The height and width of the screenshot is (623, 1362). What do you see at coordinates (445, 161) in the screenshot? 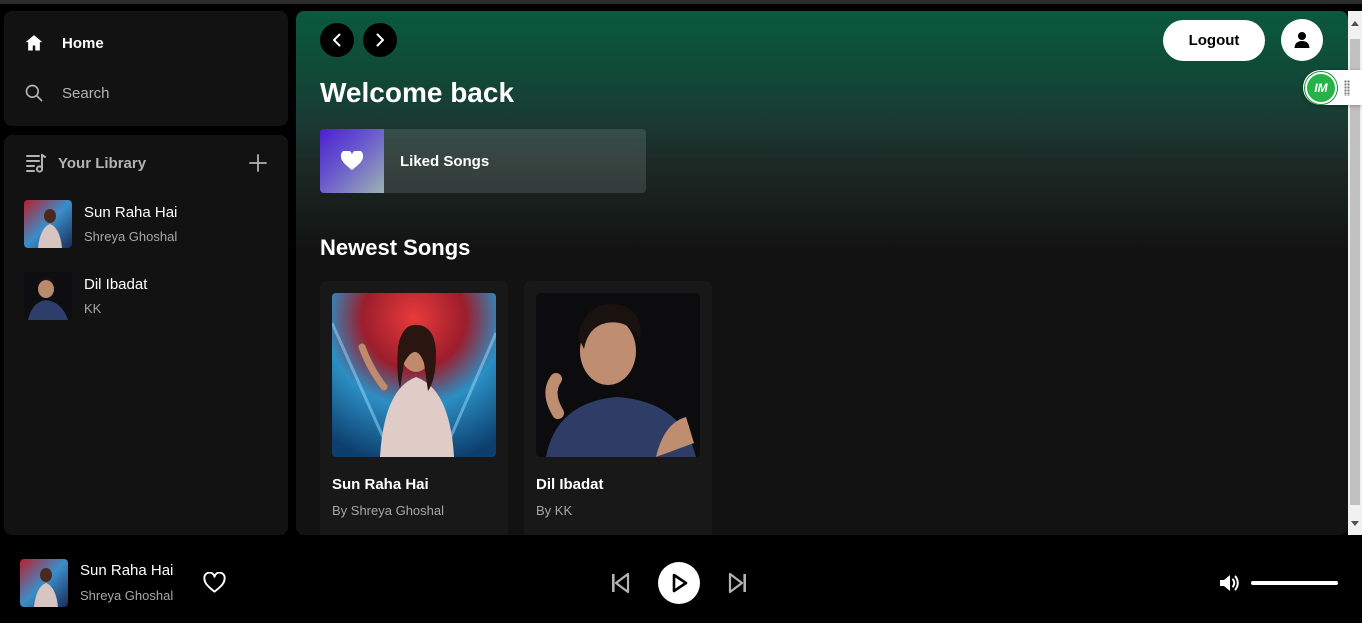
I see `liked-songs-label: Liked Songs` at bounding box center [445, 161].